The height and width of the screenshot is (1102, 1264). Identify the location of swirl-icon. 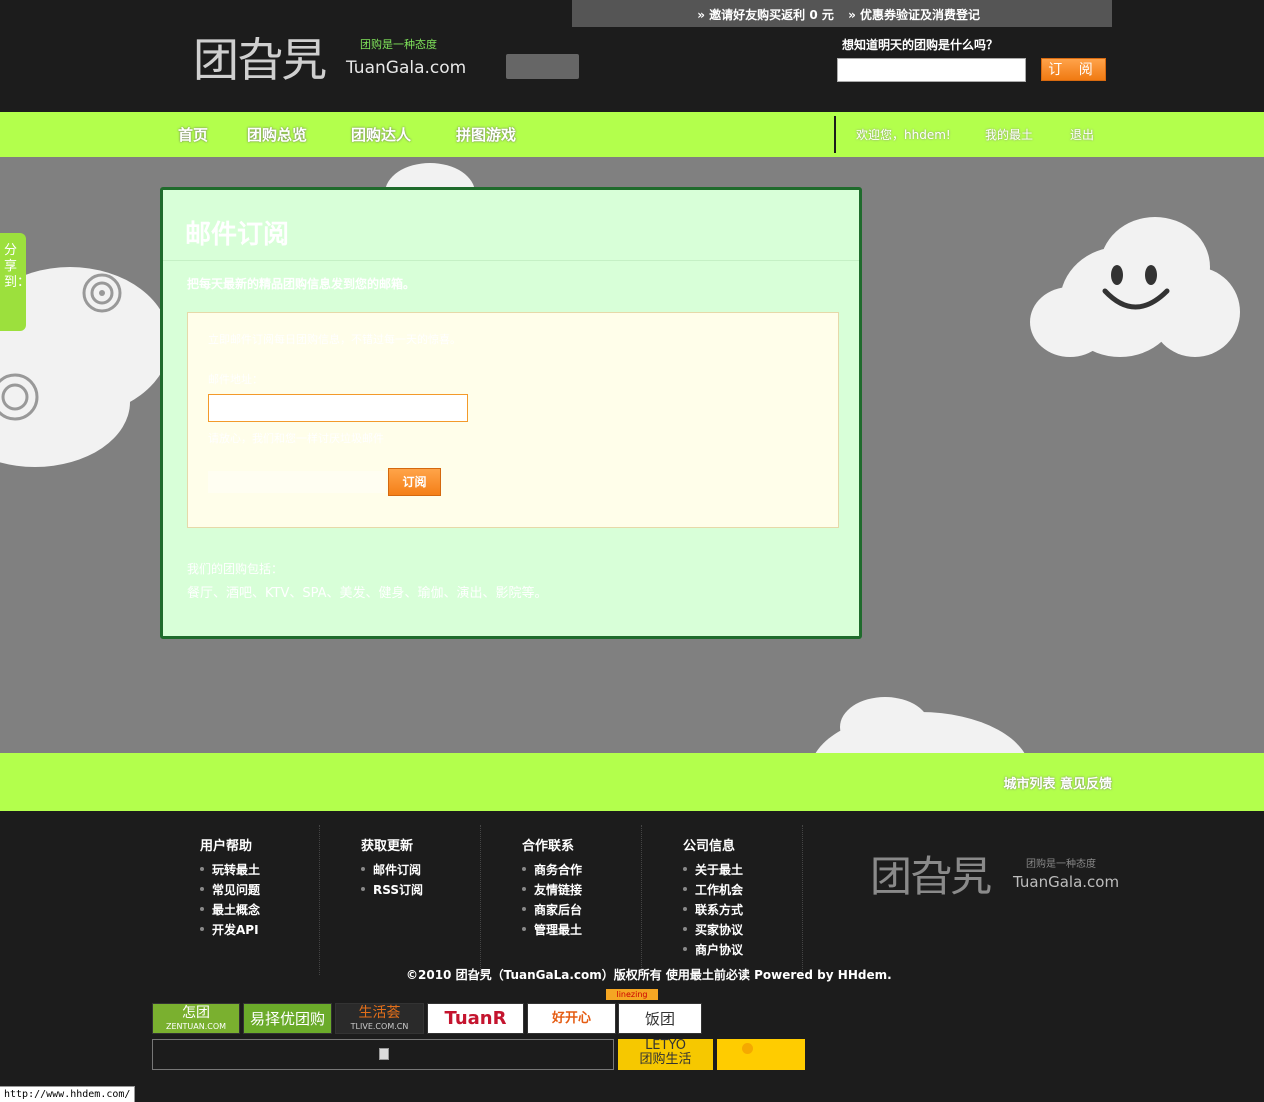
(102, 293).